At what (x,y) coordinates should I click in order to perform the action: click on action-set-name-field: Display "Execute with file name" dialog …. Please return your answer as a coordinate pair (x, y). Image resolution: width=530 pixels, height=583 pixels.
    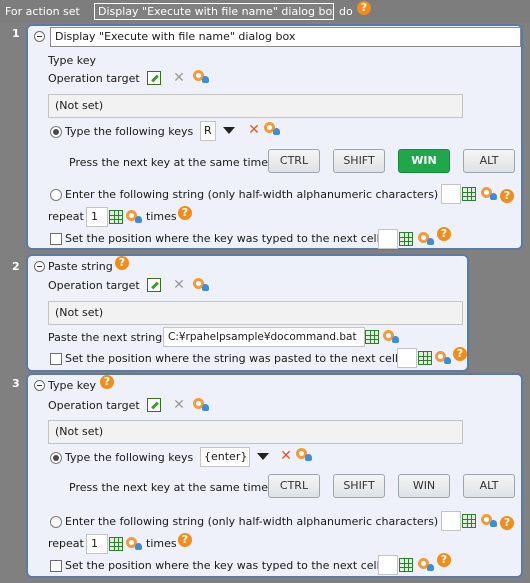
    Looking at the image, I should click on (214, 11).